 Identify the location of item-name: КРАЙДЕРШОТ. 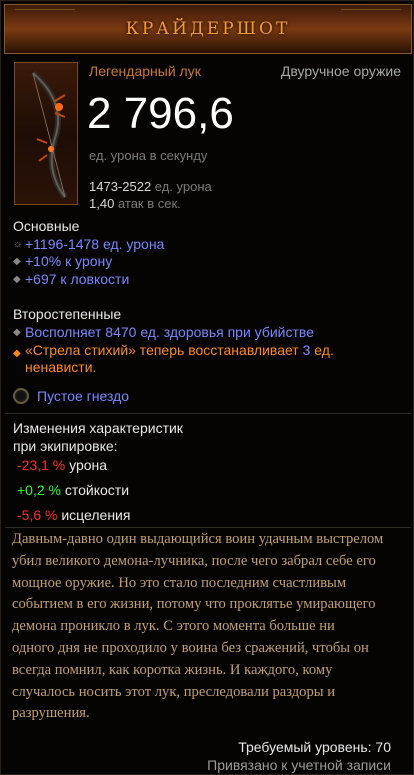
(208, 29).